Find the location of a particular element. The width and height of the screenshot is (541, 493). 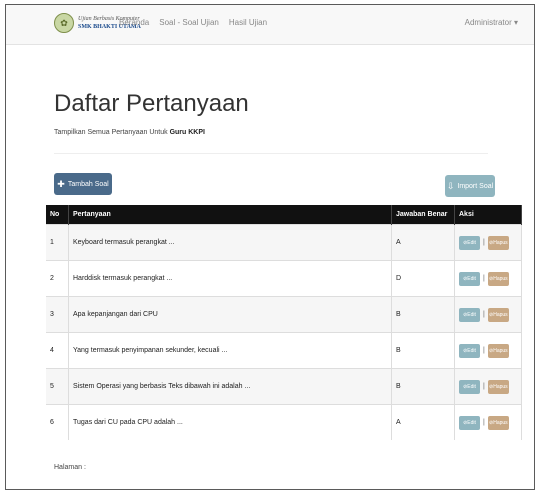

row-answer: D is located at coordinates (423, 278).